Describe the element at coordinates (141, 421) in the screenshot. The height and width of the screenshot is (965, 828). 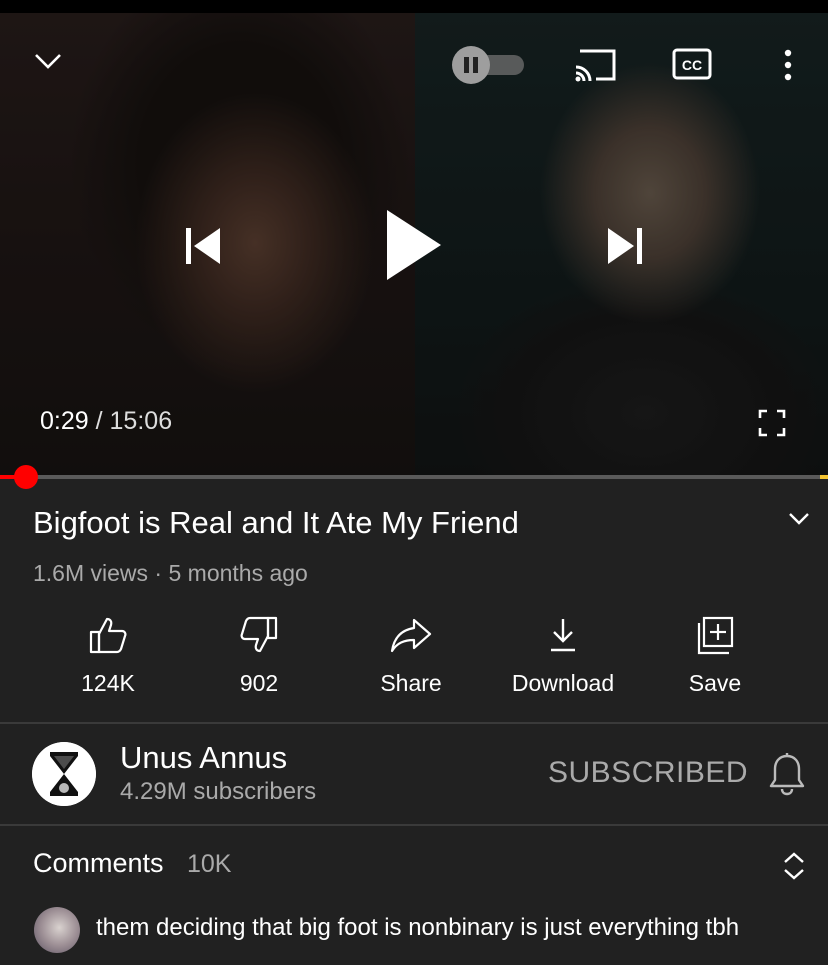
I see `duration: 15:06` at that location.